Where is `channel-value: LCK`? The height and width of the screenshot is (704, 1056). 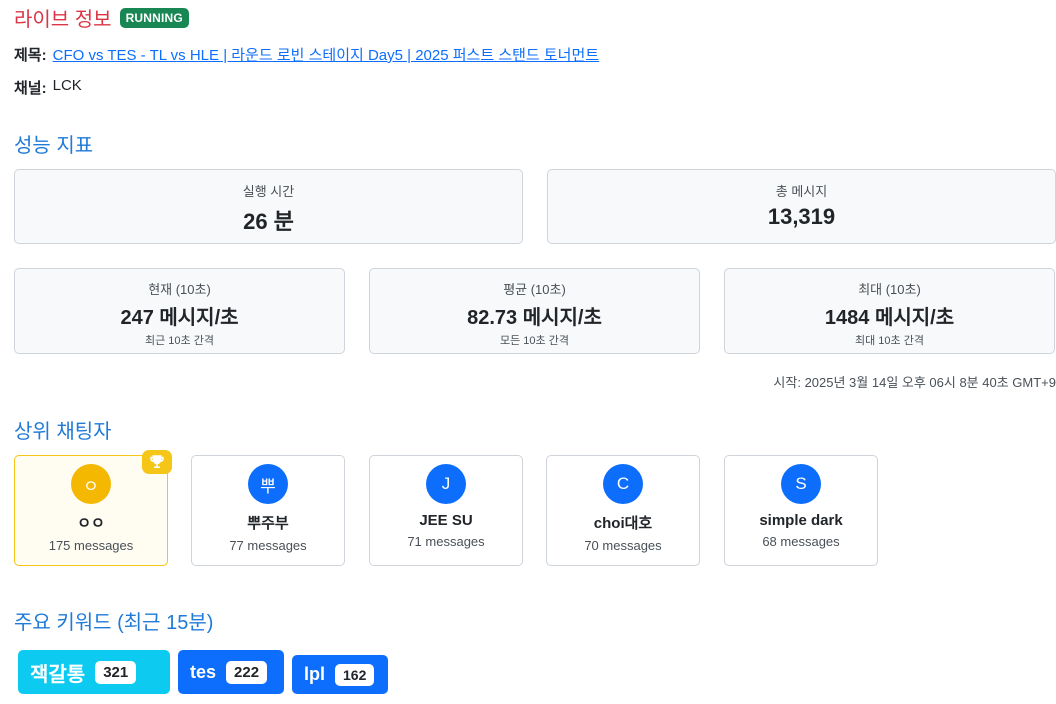 channel-value: LCK is located at coordinates (67, 85).